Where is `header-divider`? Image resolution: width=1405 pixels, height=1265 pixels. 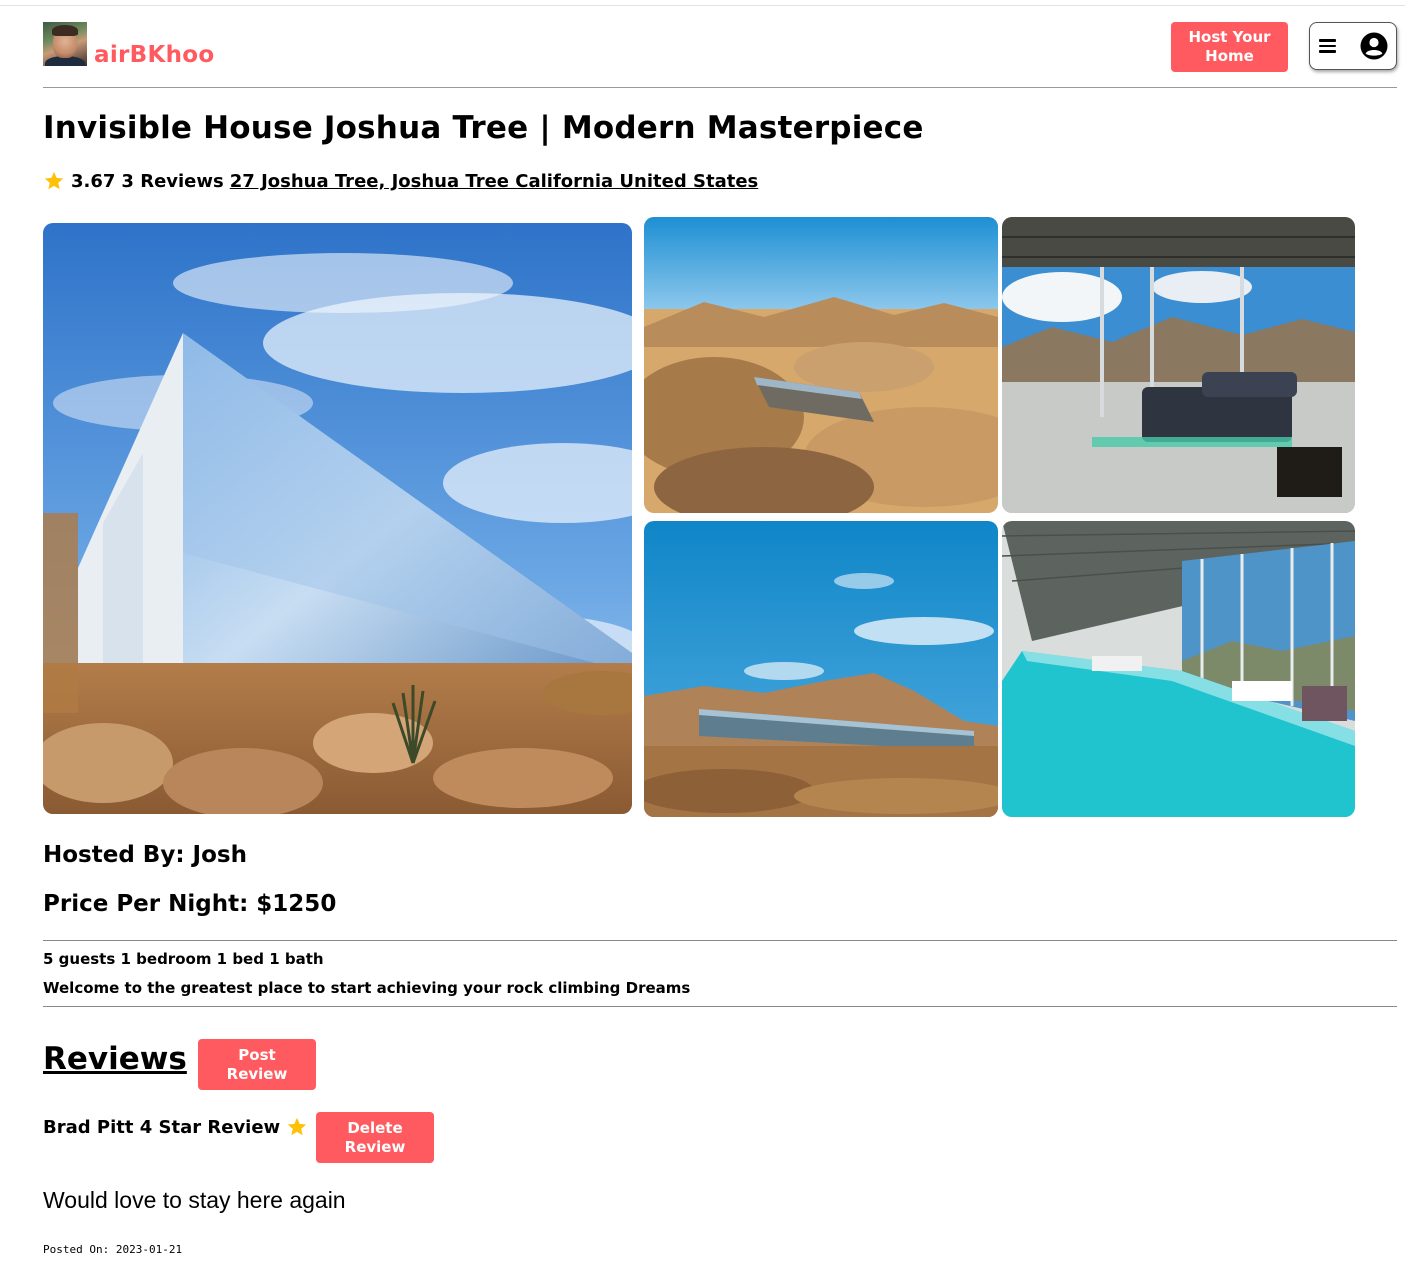
header-divider is located at coordinates (720, 87).